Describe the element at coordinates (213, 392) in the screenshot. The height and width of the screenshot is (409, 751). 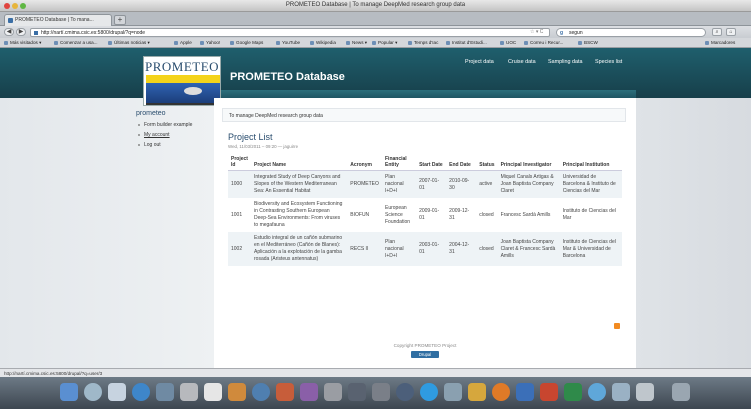
I see `calendar-icon` at that location.